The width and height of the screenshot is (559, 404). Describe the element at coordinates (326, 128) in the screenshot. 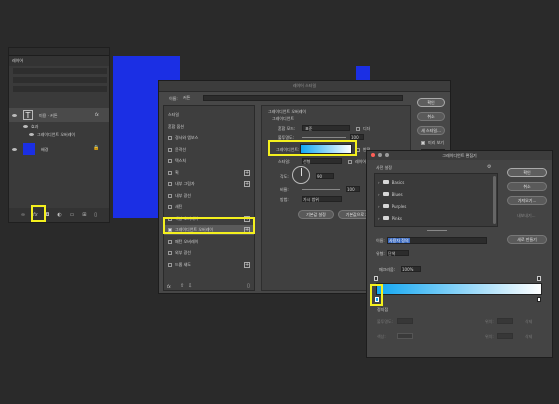

I see `blend-mode-select: 표준` at that location.